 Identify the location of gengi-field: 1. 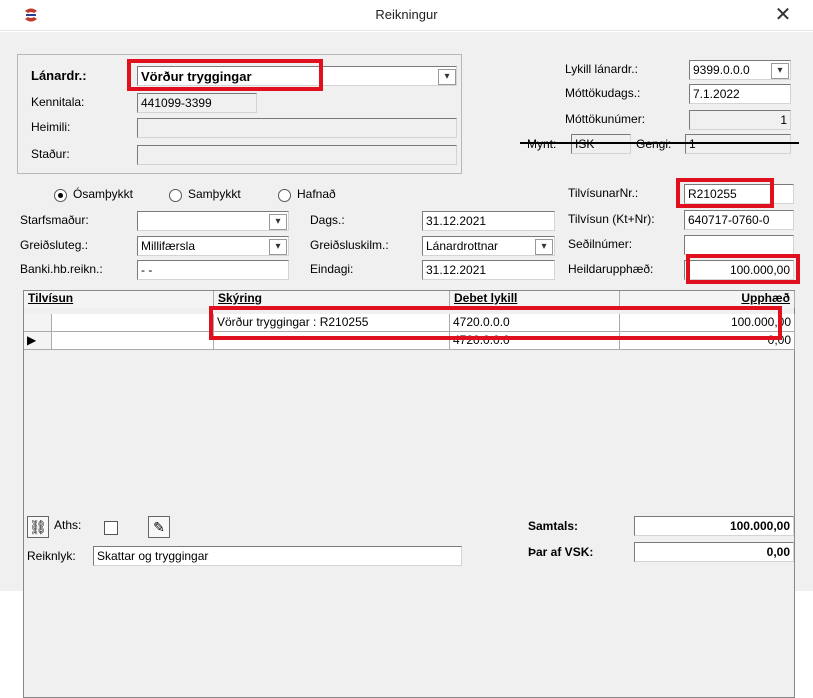
(738, 144).